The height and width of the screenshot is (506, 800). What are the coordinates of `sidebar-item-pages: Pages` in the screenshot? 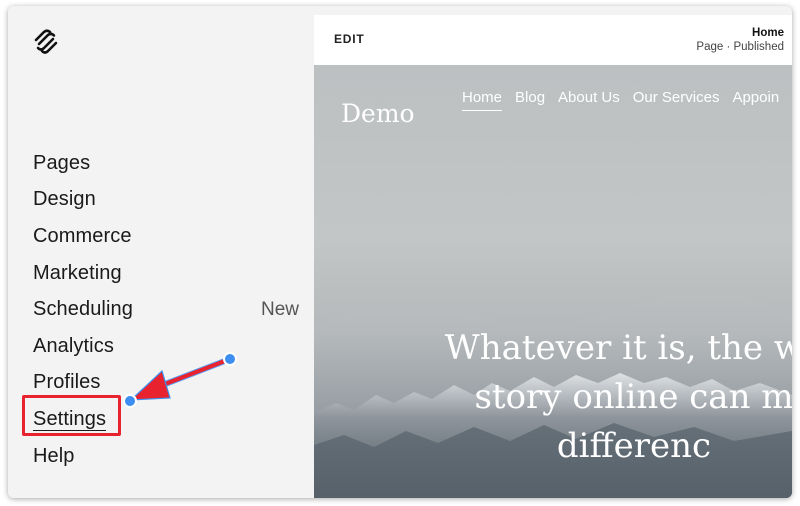 It's located at (163, 163).